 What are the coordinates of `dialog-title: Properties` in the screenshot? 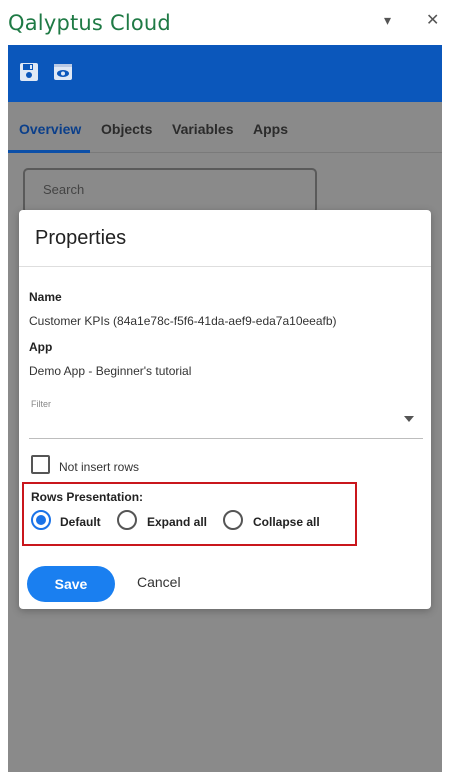 It's located at (81, 238).